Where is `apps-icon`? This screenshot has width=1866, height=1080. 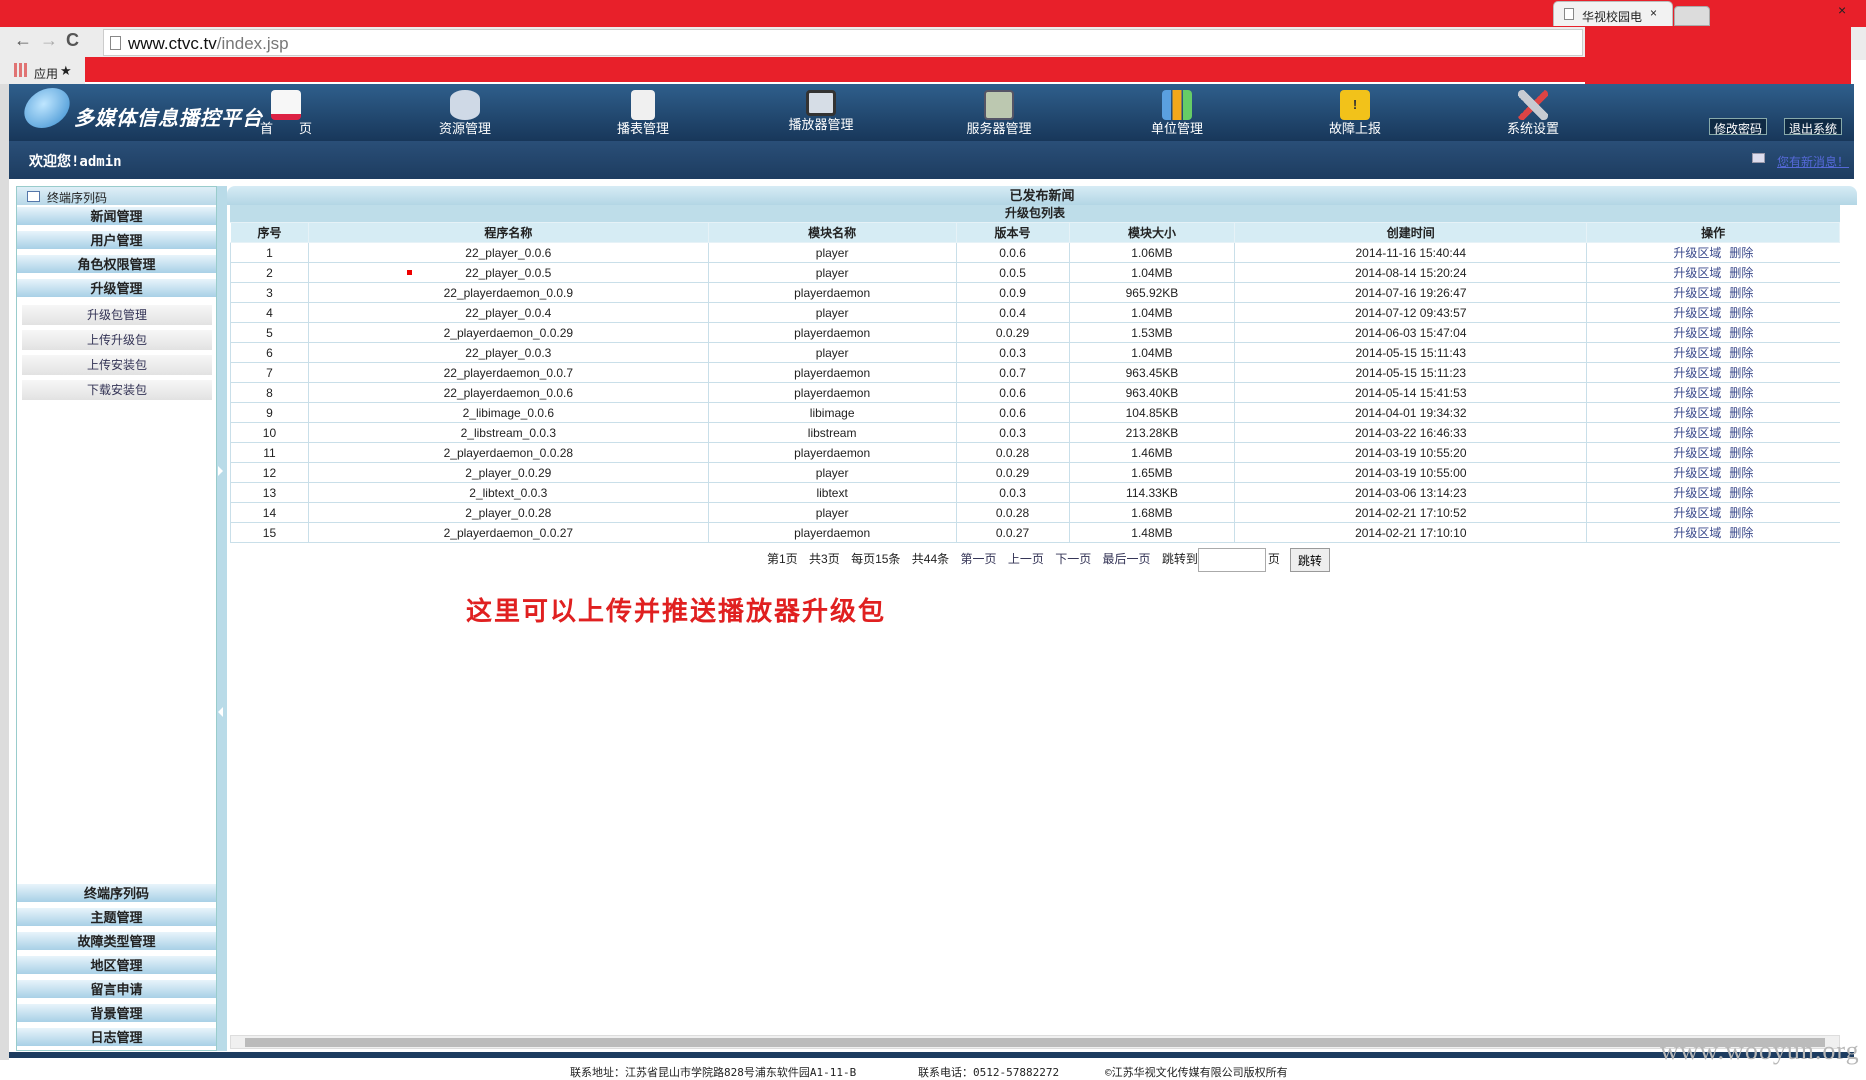
apps-icon is located at coordinates (21, 70).